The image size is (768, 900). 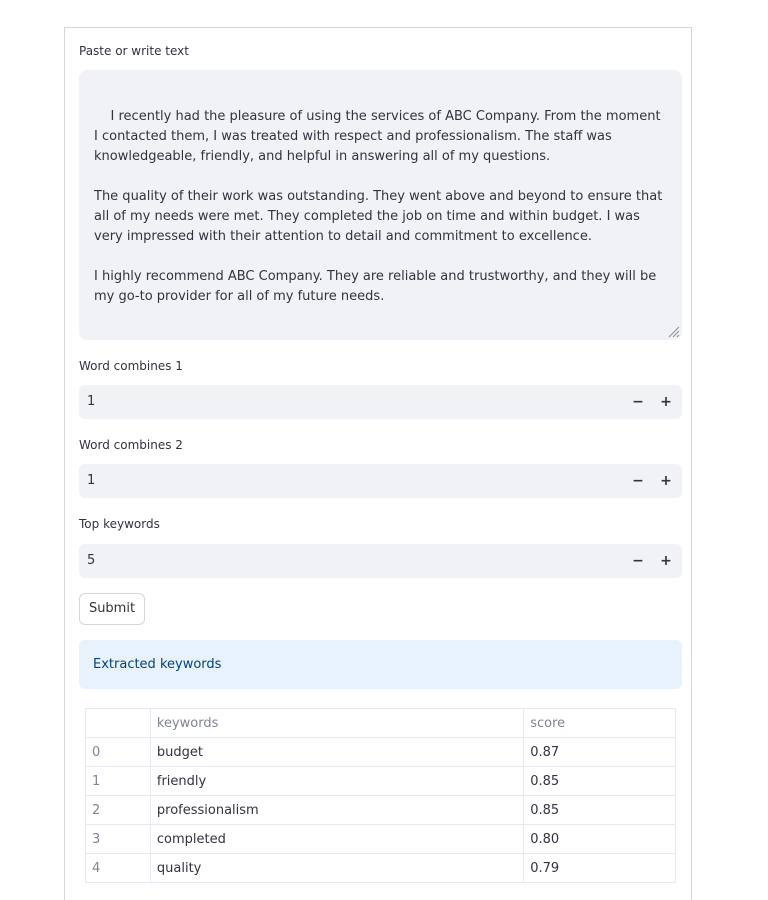 I want to click on word-combines-1-label: Word combines 1, so click(x=131, y=366).